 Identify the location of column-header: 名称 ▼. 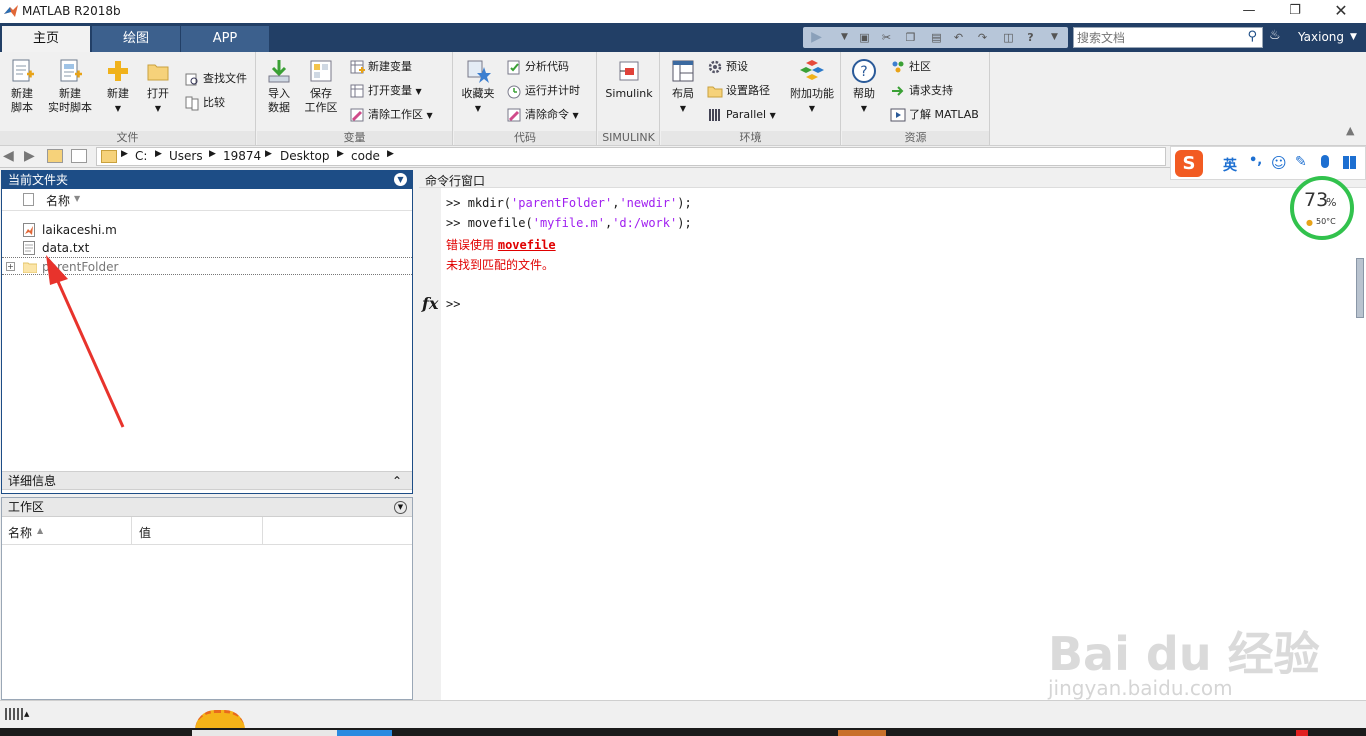
(207, 200).